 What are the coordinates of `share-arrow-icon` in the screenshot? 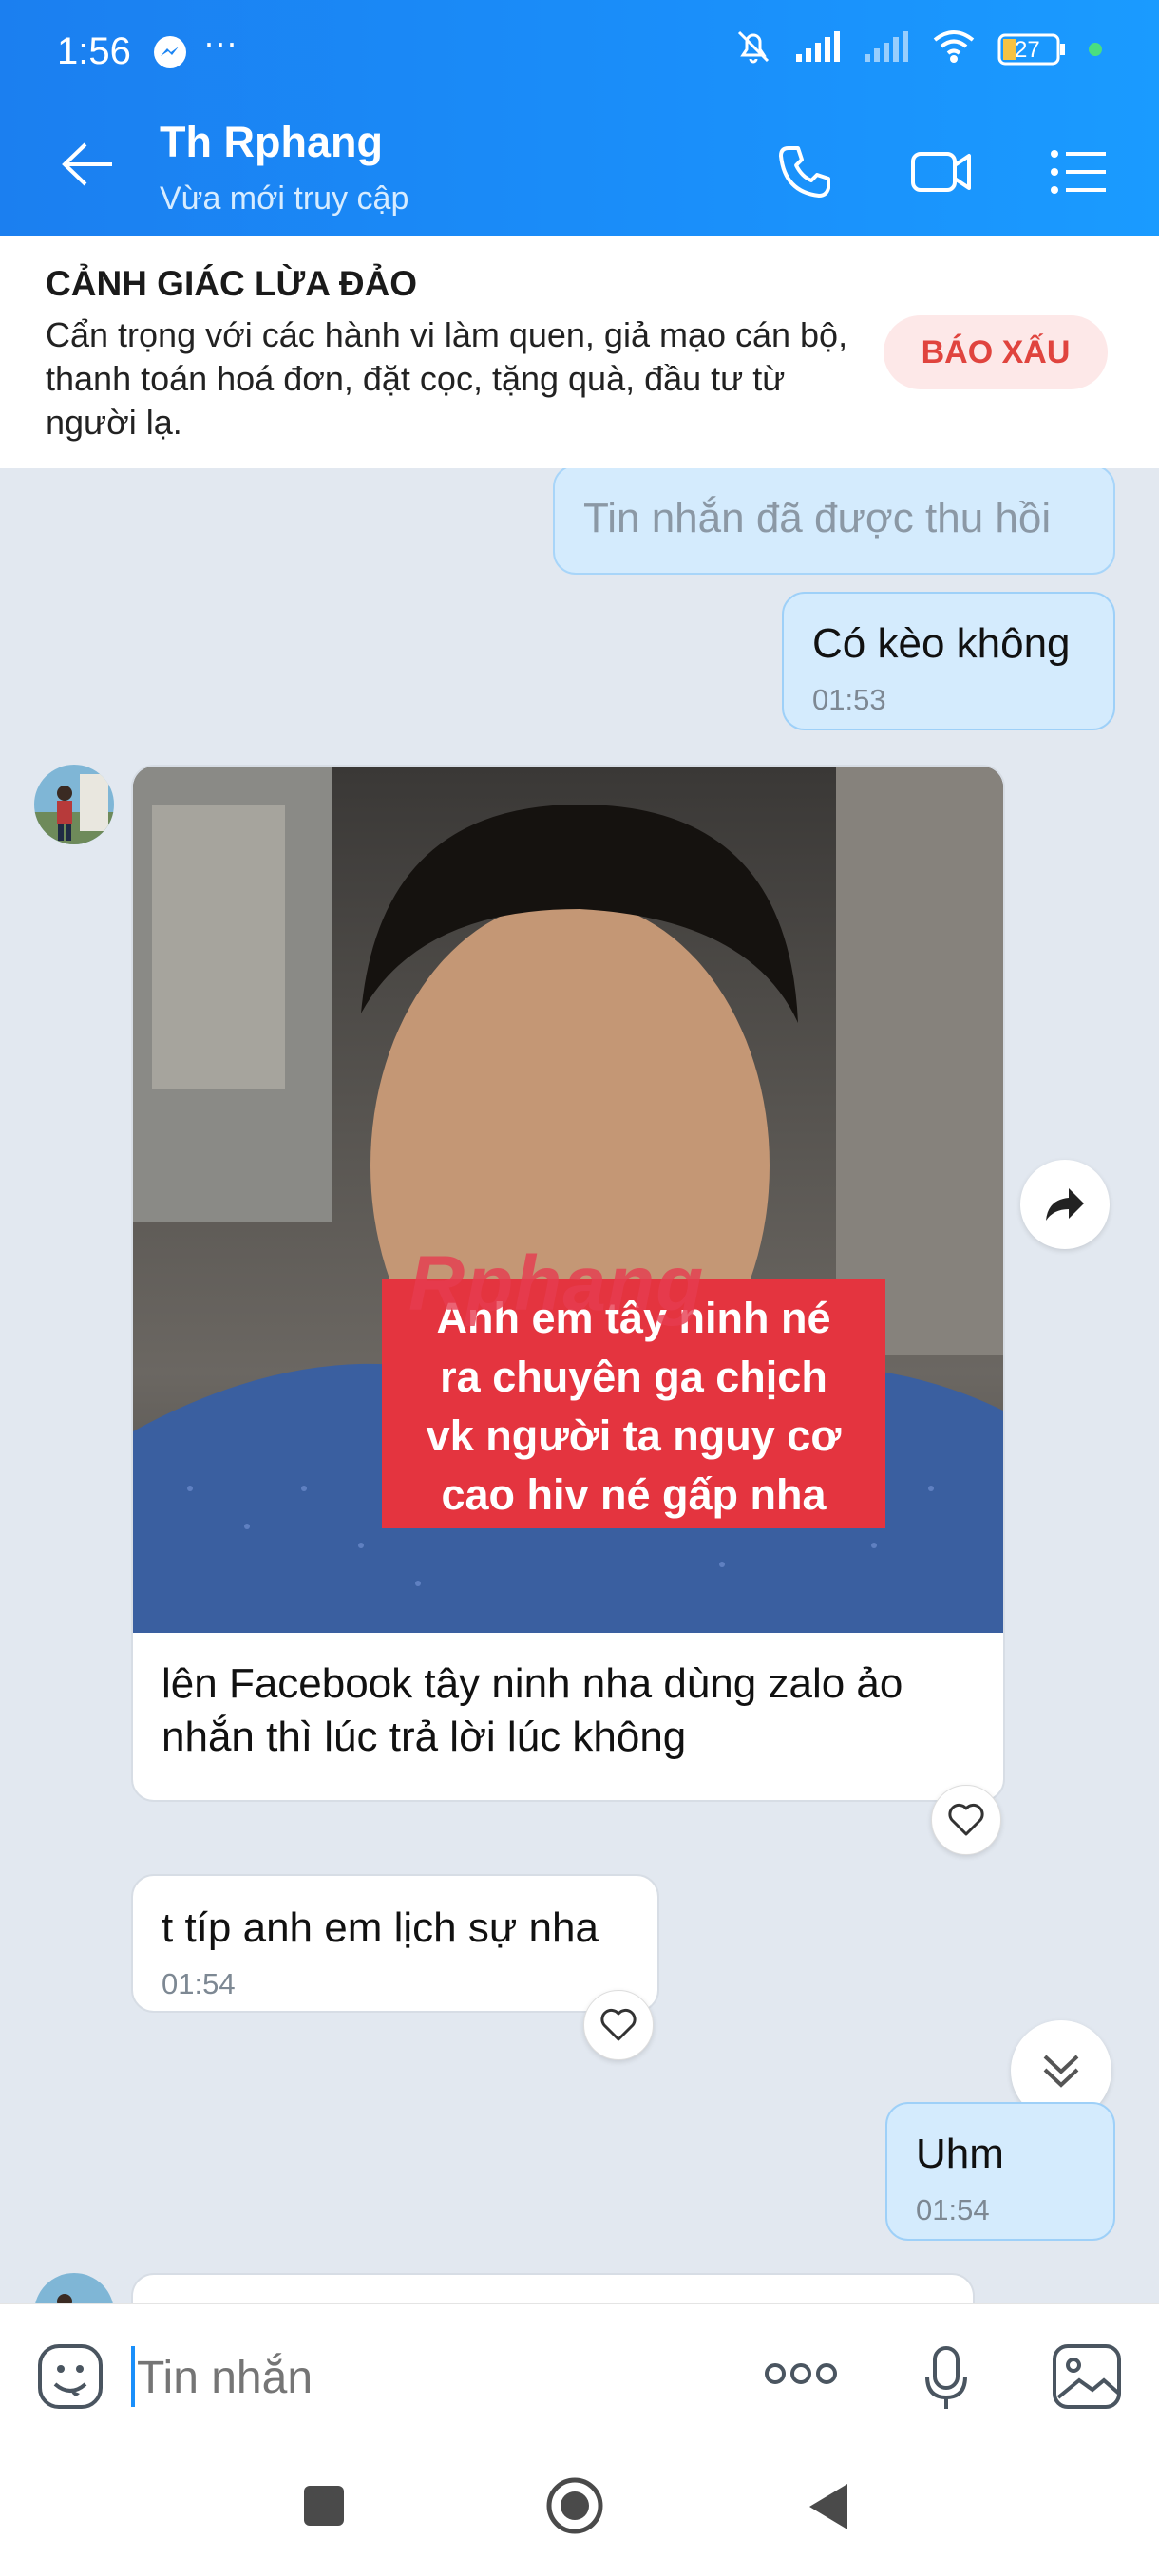 It's located at (1065, 1204).